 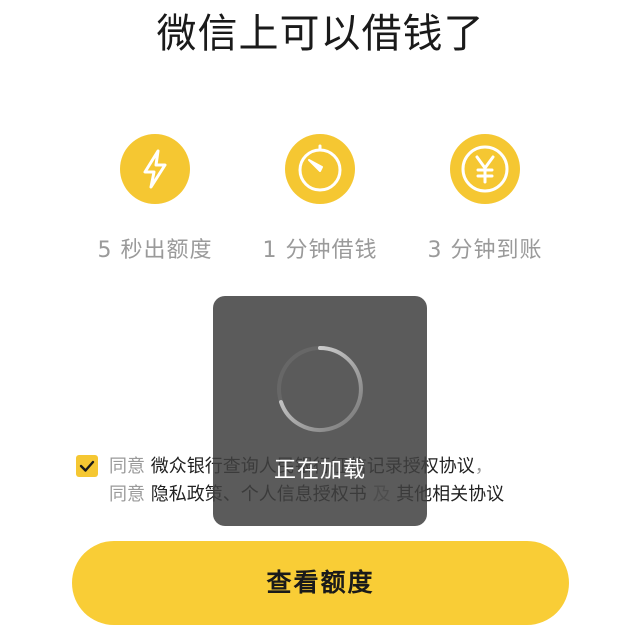 I want to click on agree-checkbox, so click(x=87, y=466).